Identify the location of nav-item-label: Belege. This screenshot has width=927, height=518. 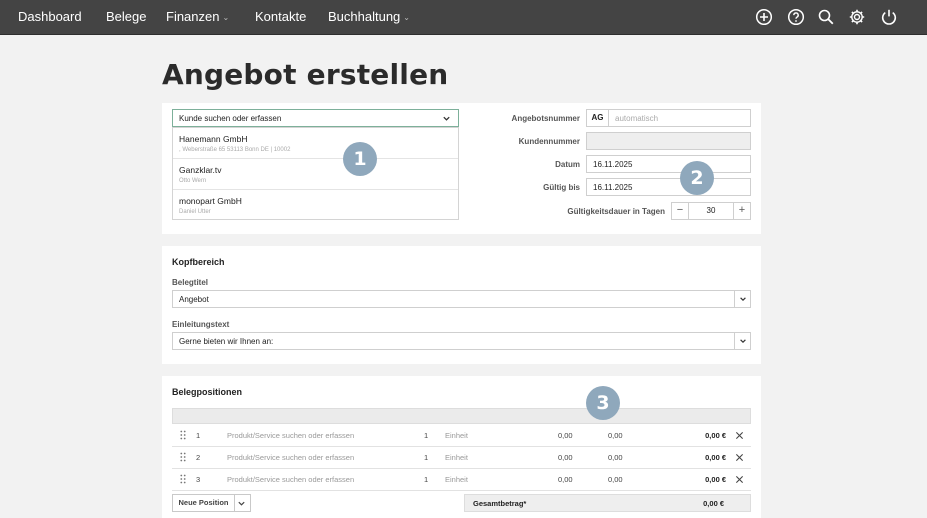
(126, 16).